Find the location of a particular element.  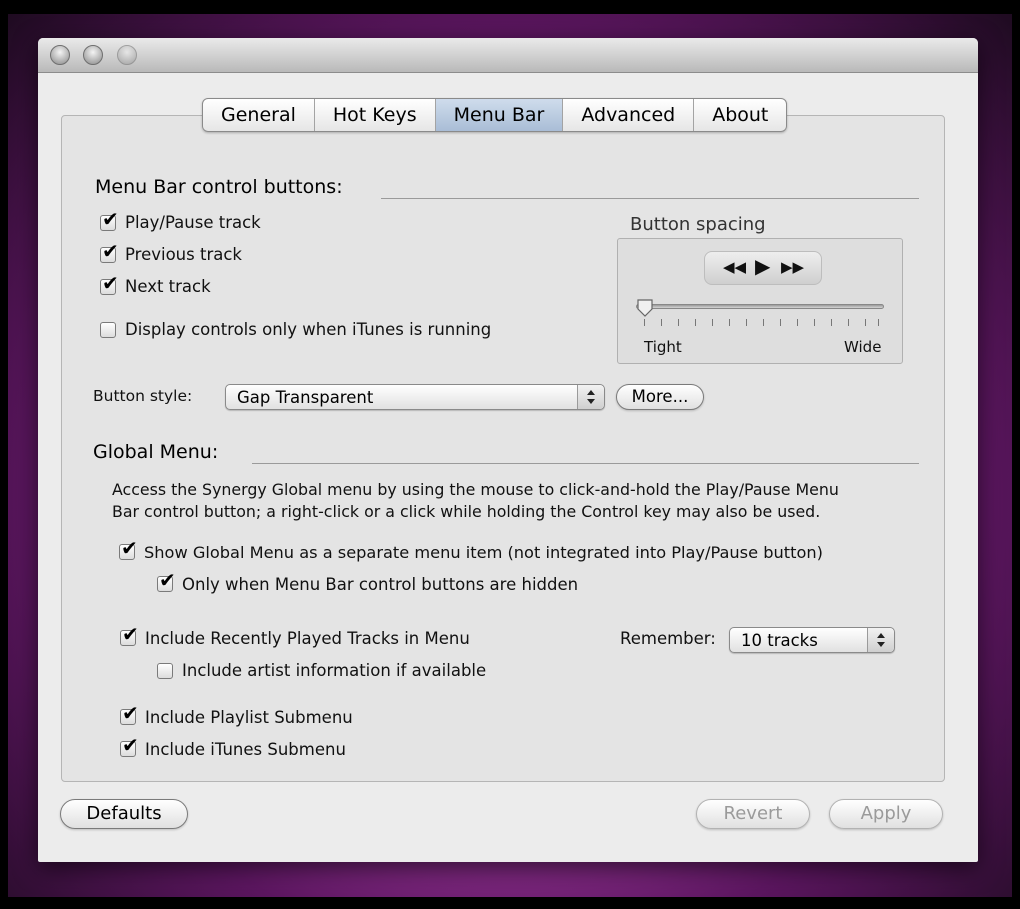

slider-min-label: Tight is located at coordinates (663, 347).